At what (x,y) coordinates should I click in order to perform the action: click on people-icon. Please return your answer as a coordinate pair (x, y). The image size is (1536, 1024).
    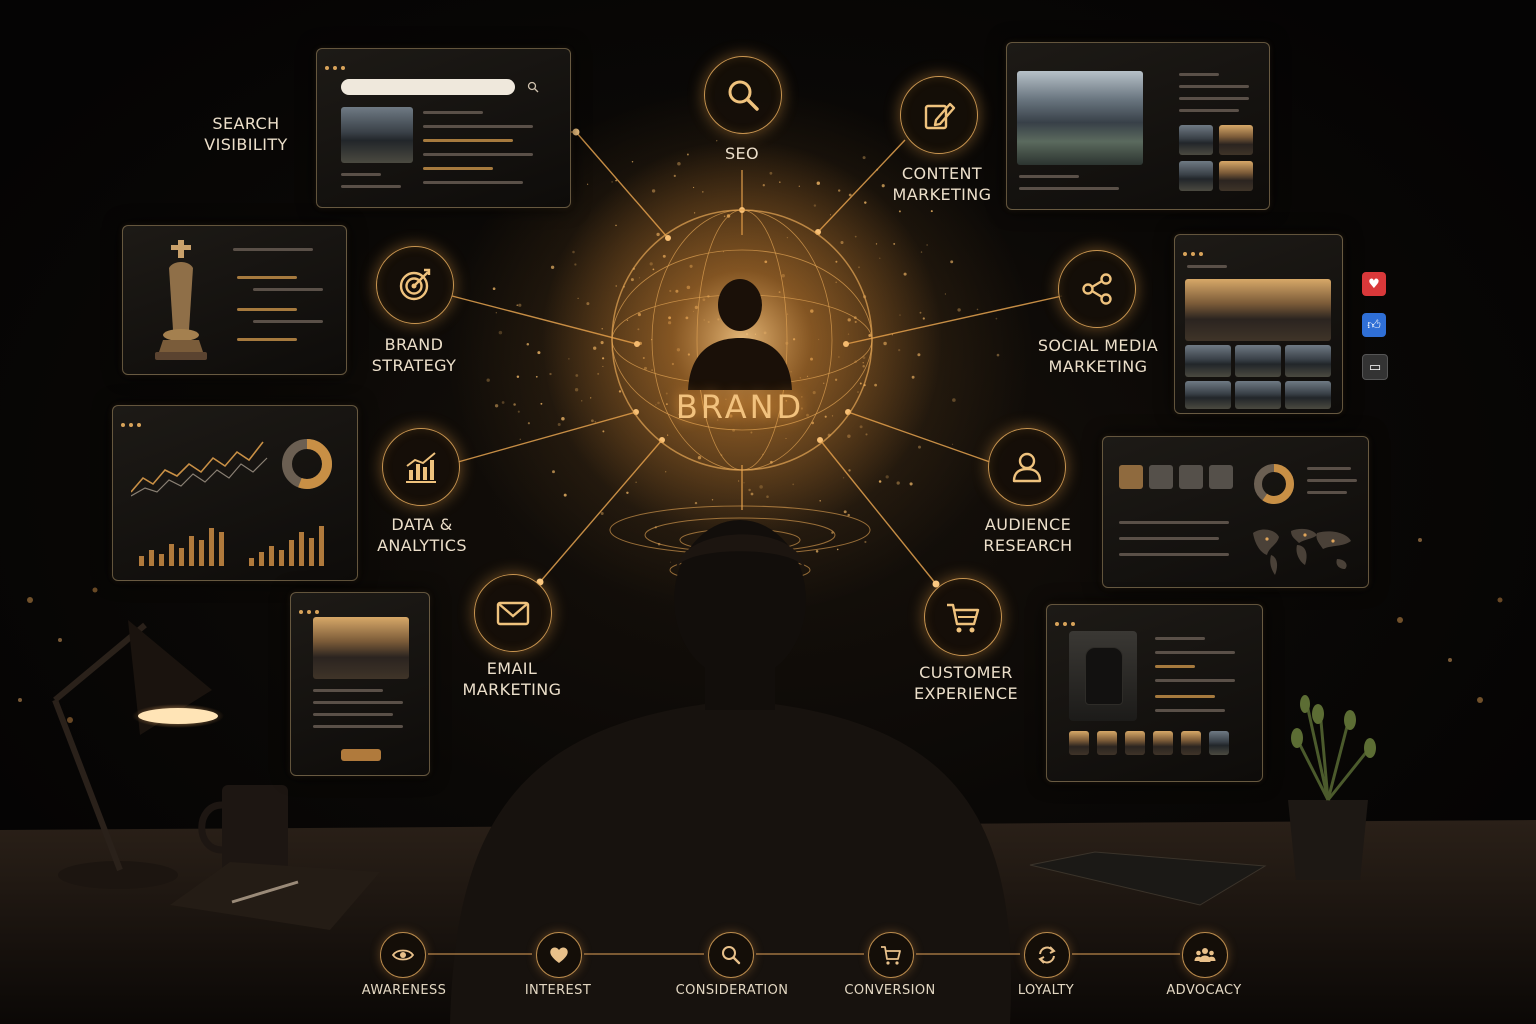
    Looking at the image, I should click on (1205, 955).